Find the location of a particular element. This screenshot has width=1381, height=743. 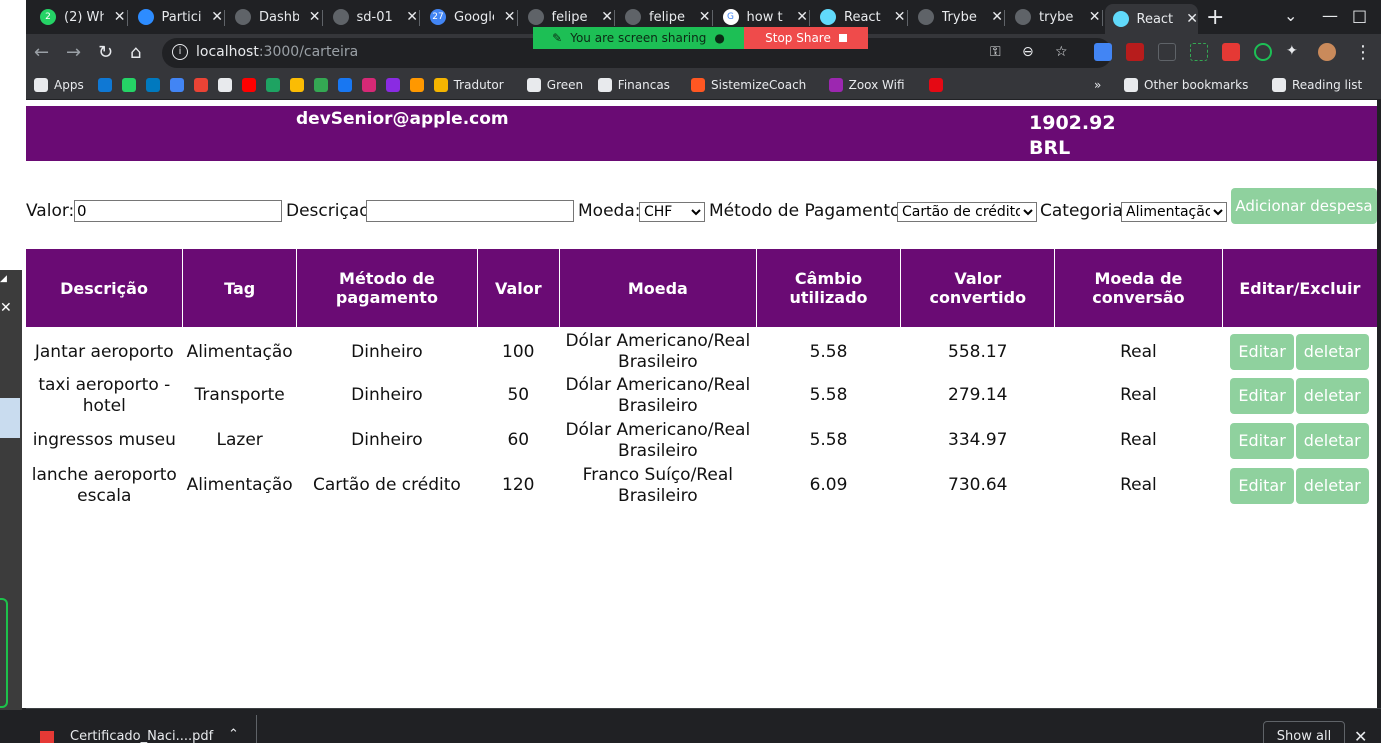

tab-1: 2 (2) WhatsApp ✕ is located at coordinates (79, 17).